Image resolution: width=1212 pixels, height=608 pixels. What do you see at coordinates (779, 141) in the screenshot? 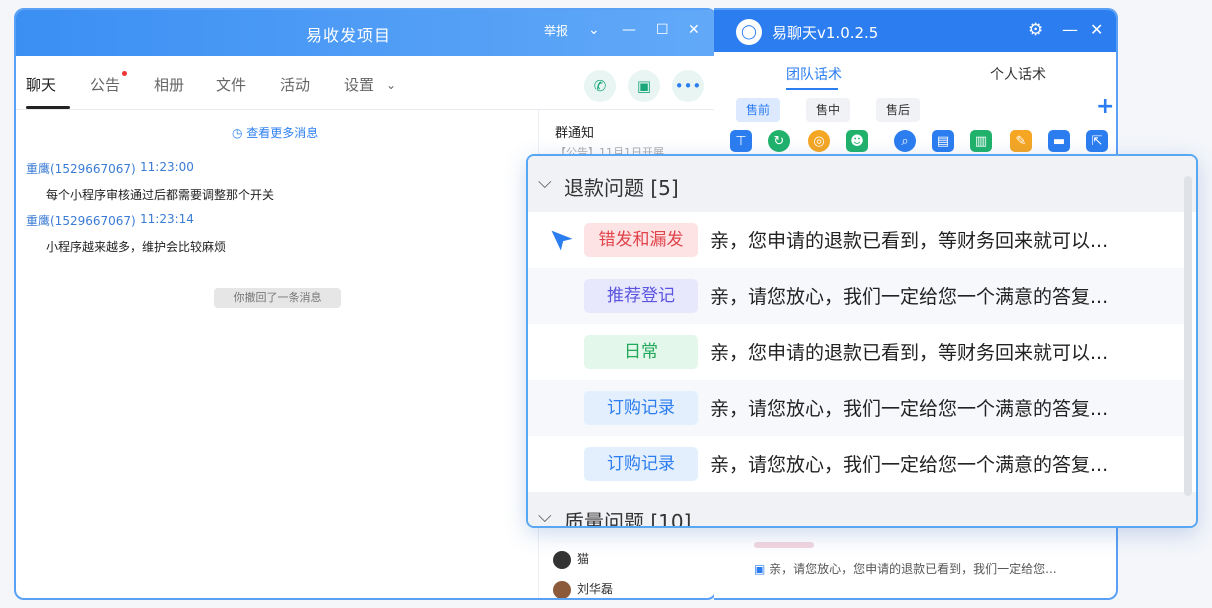
I see `refresh-icon: ↻` at bounding box center [779, 141].